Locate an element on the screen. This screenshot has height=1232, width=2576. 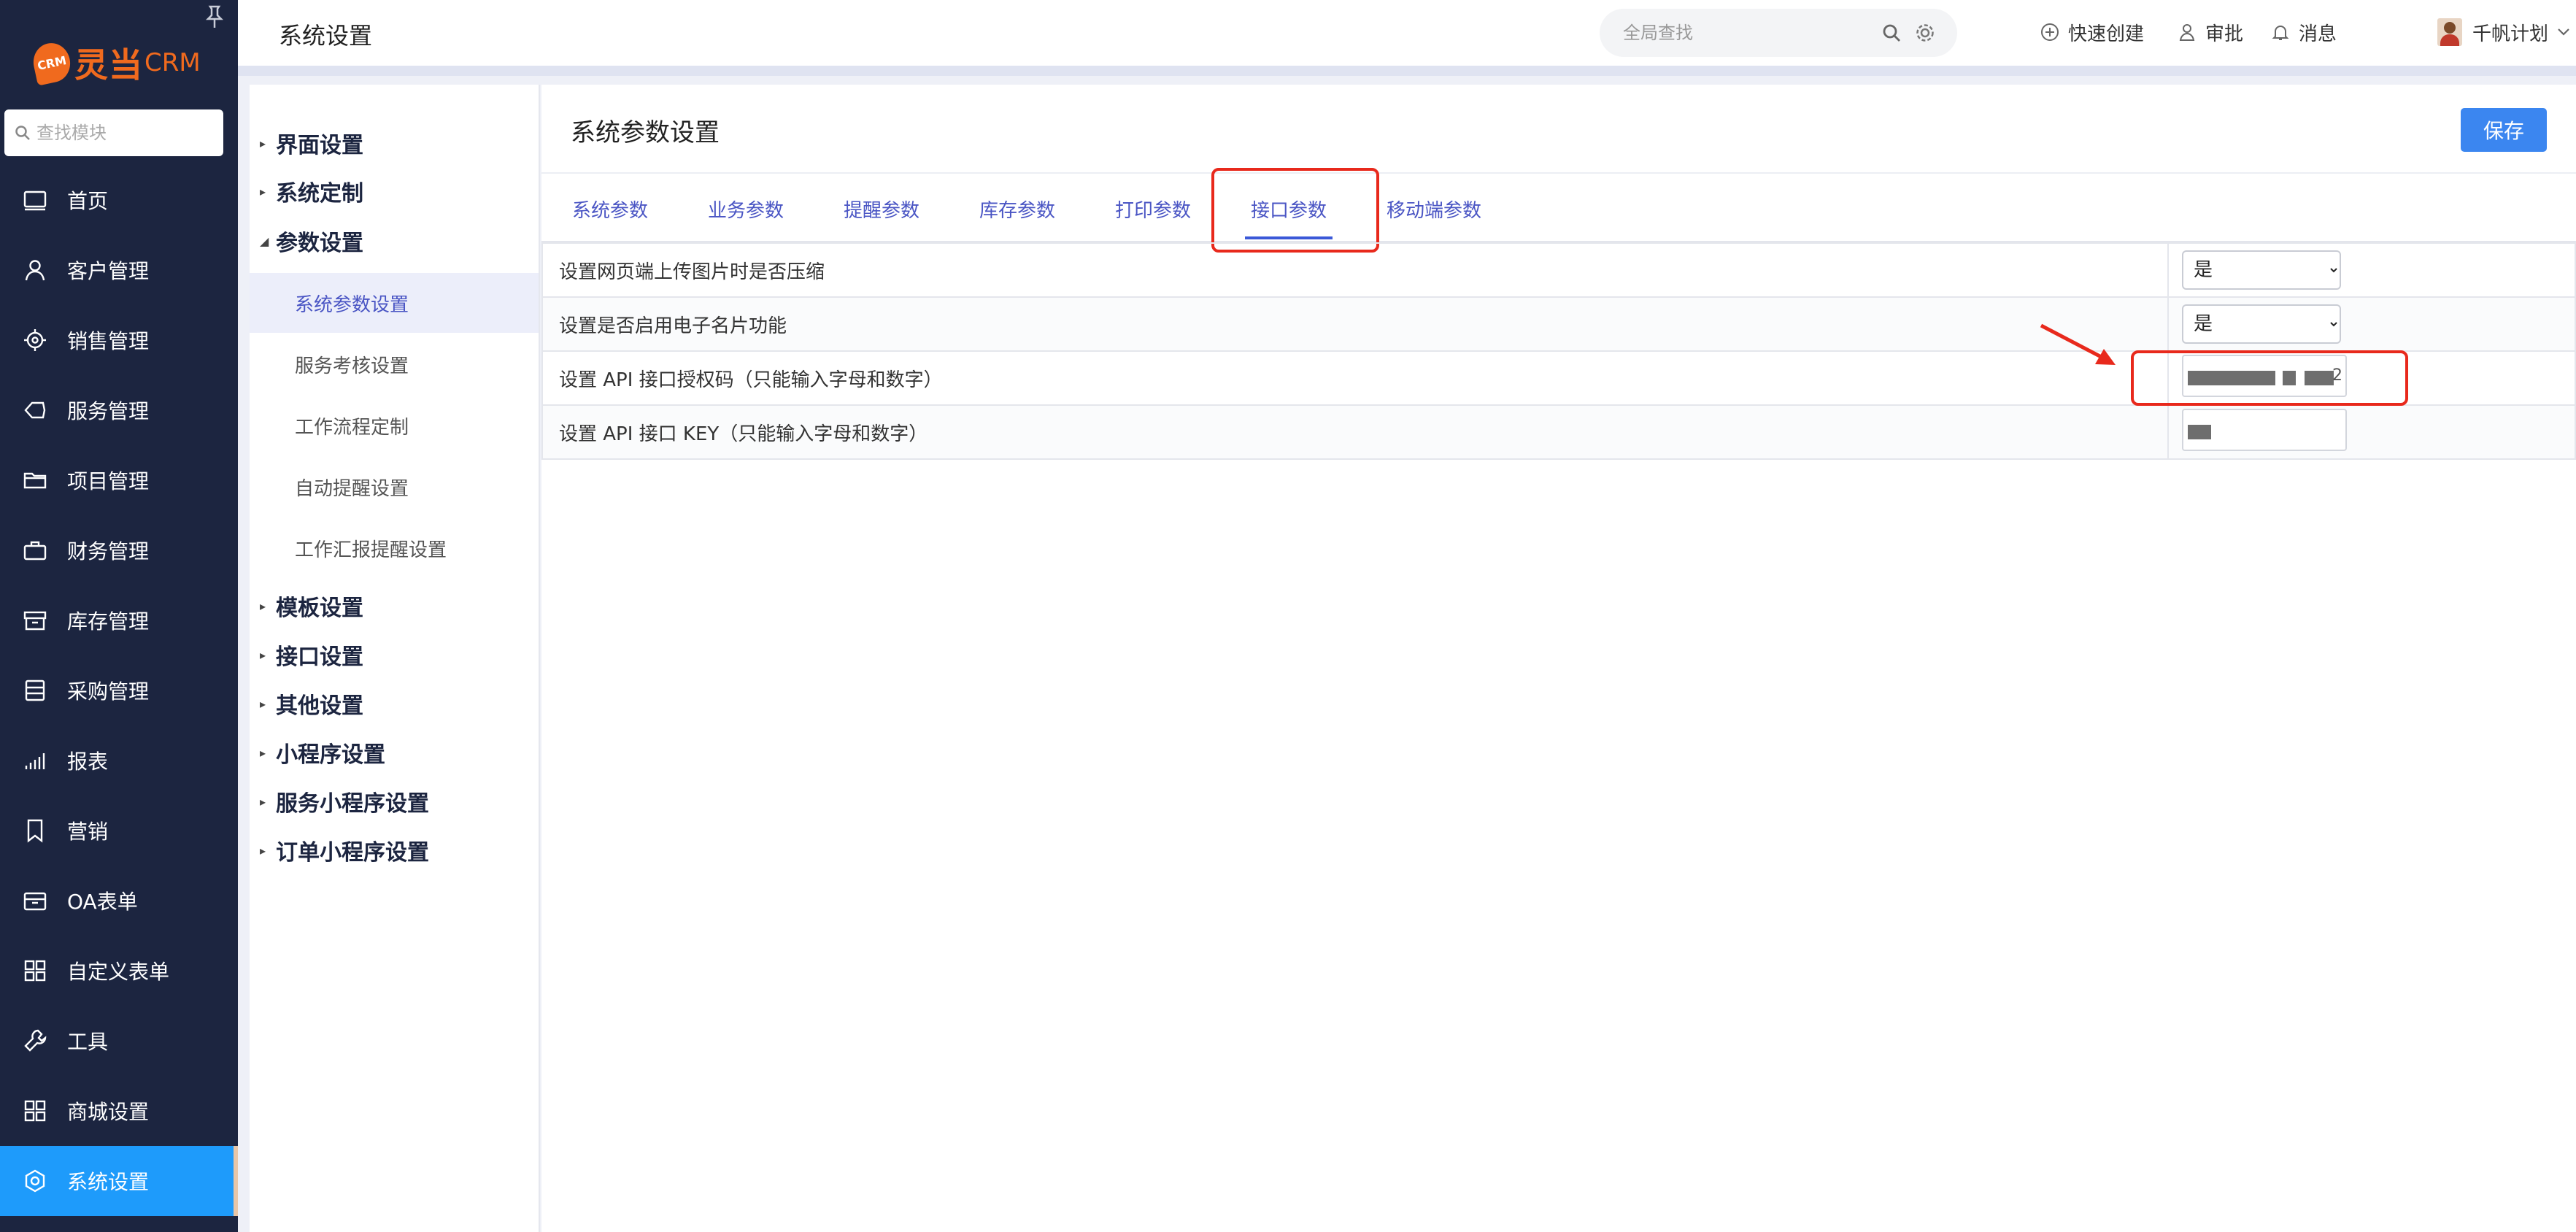
active-tab-highlight-box is located at coordinates (1295, 210).